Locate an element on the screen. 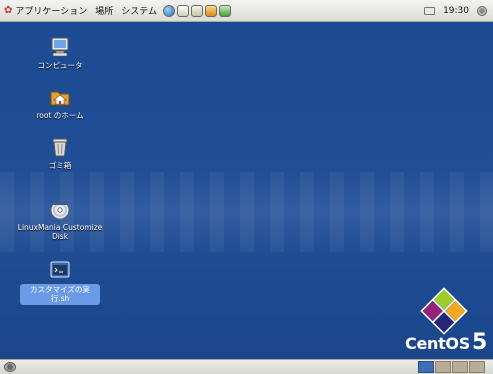  cd-disk-icon is located at coordinates (60, 210).